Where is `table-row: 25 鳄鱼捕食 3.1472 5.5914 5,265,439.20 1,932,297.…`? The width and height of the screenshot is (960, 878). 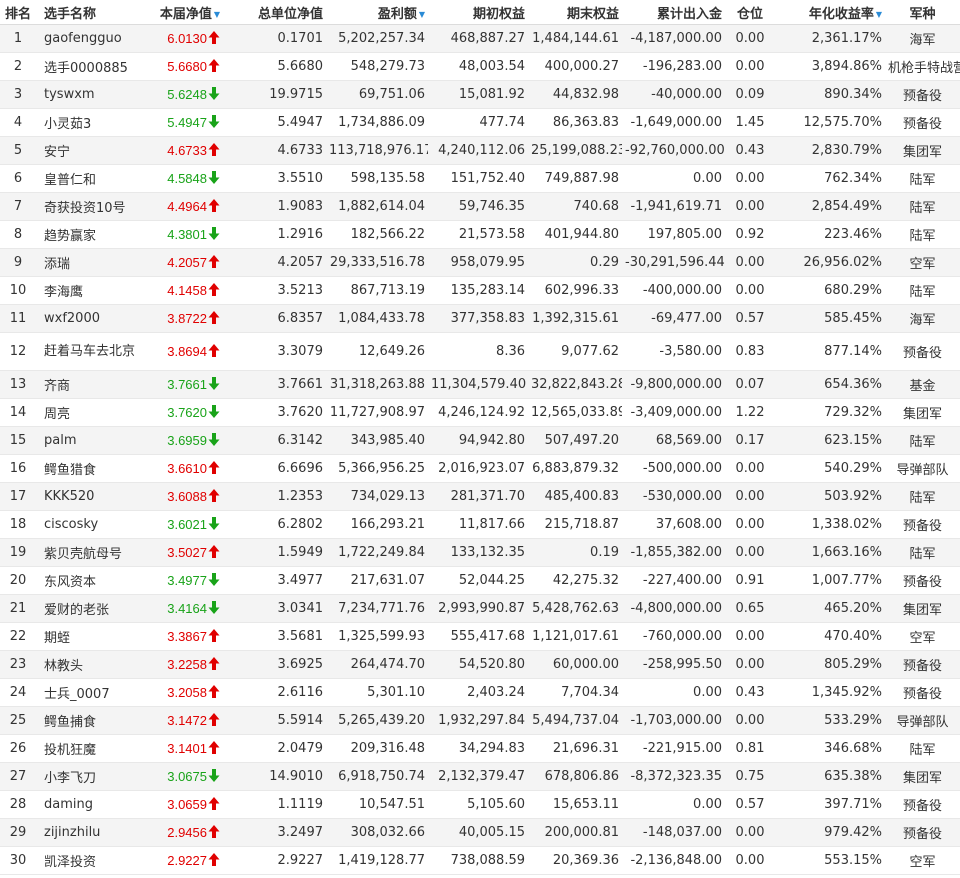
table-row: 25 鳄鱼捕食 3.1472 5.5914 5,265,439.20 1,932,297.… is located at coordinates (480, 720).